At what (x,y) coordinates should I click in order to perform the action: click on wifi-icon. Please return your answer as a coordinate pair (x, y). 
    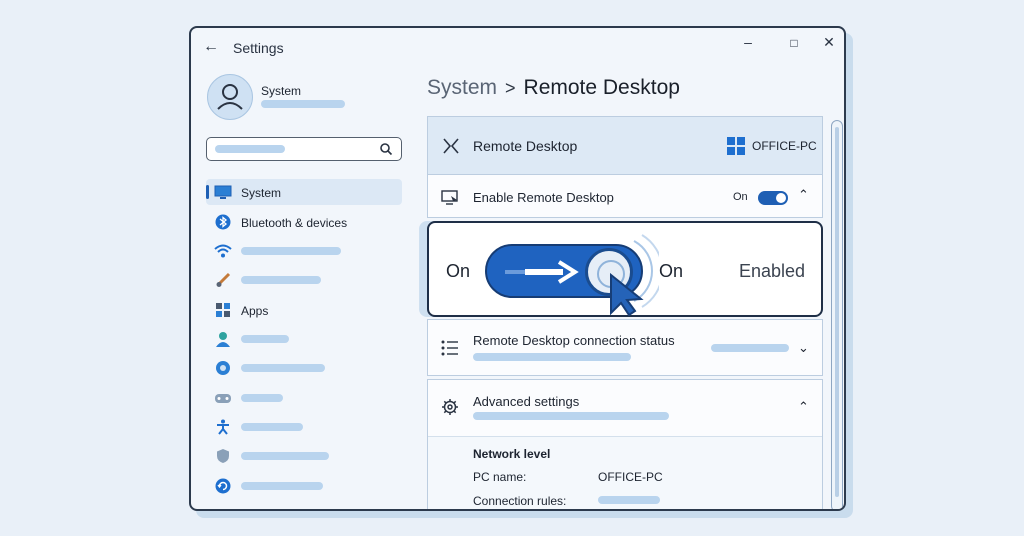
    Looking at the image, I should click on (223, 251).